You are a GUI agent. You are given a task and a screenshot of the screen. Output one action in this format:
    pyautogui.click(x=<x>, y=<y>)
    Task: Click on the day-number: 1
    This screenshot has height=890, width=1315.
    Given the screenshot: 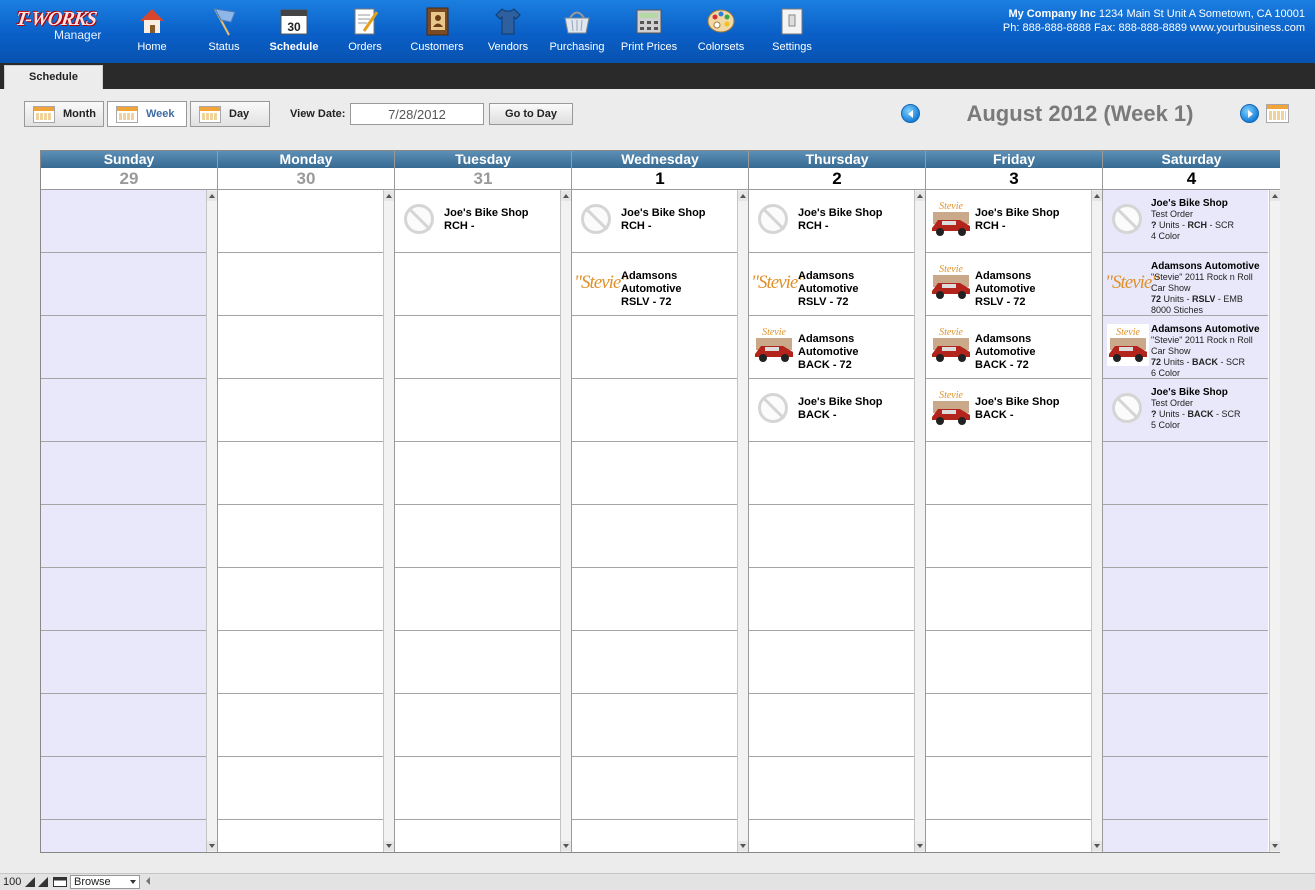 What is the action you would take?
    pyautogui.click(x=660, y=179)
    